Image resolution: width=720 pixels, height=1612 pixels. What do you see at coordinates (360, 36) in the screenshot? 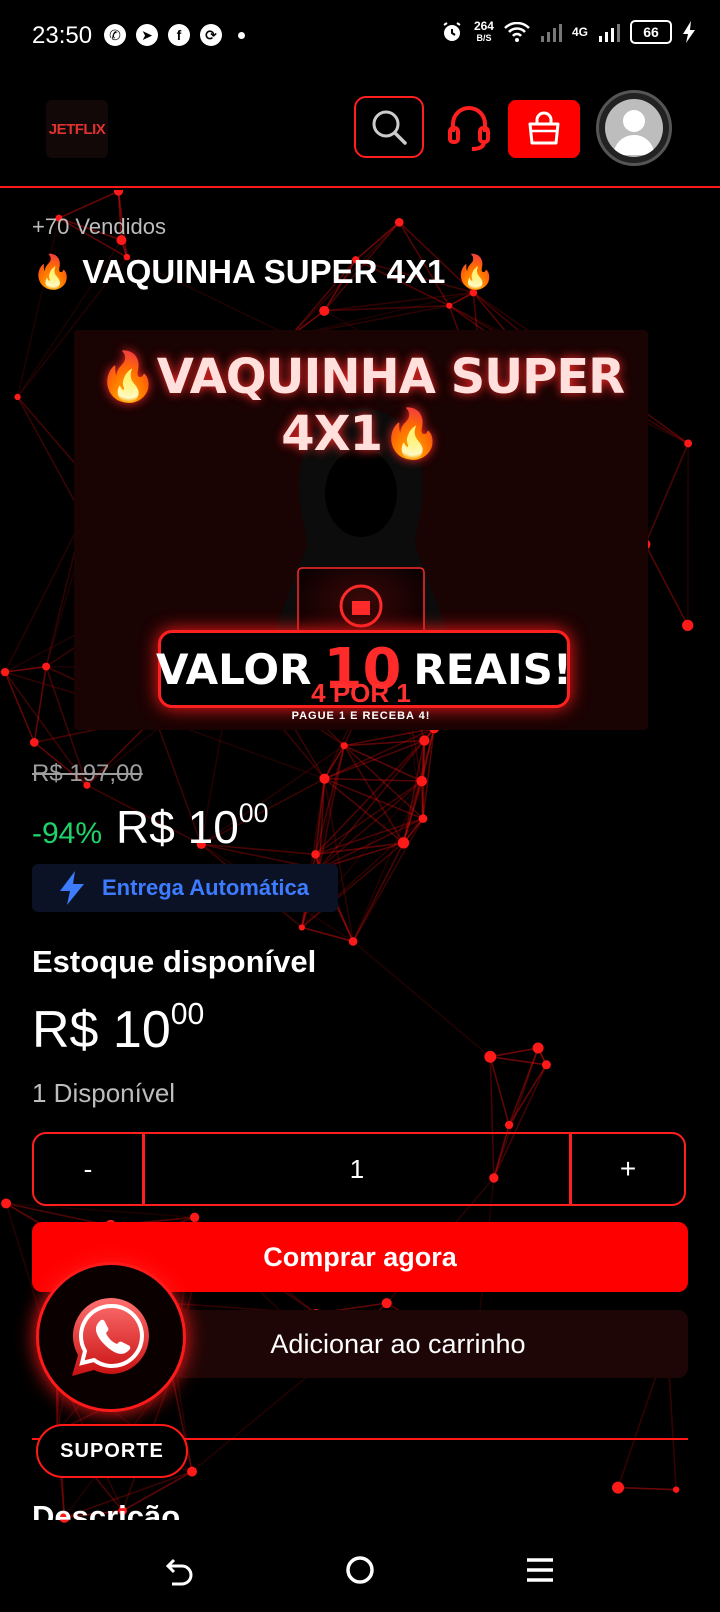
I see `status-bar: 23:50 ✆ ➤ f ⟳ 264 B/S 4G 66` at bounding box center [360, 36].